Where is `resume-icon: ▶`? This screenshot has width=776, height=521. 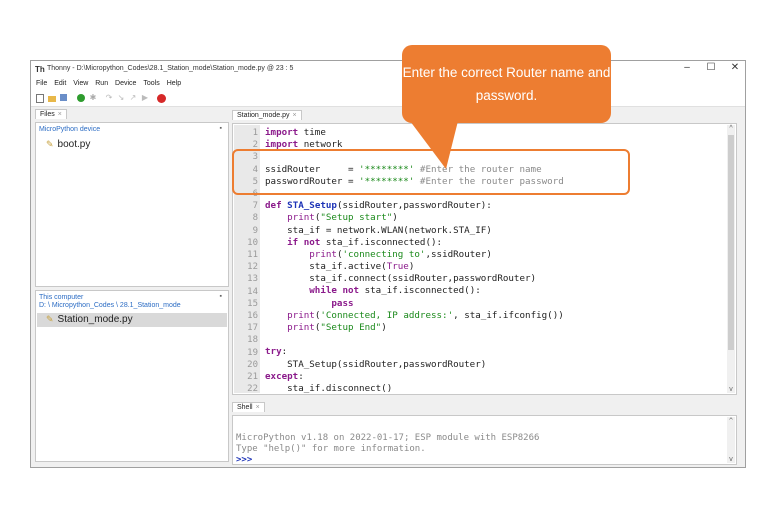 resume-icon: ▶ is located at coordinates (145, 98).